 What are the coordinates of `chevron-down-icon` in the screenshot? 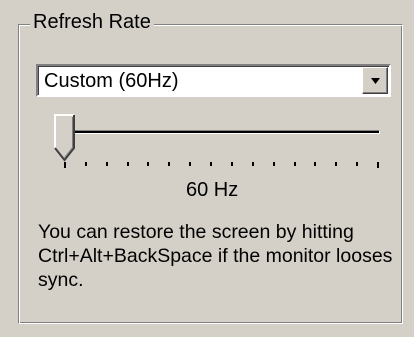 It's located at (375, 81).